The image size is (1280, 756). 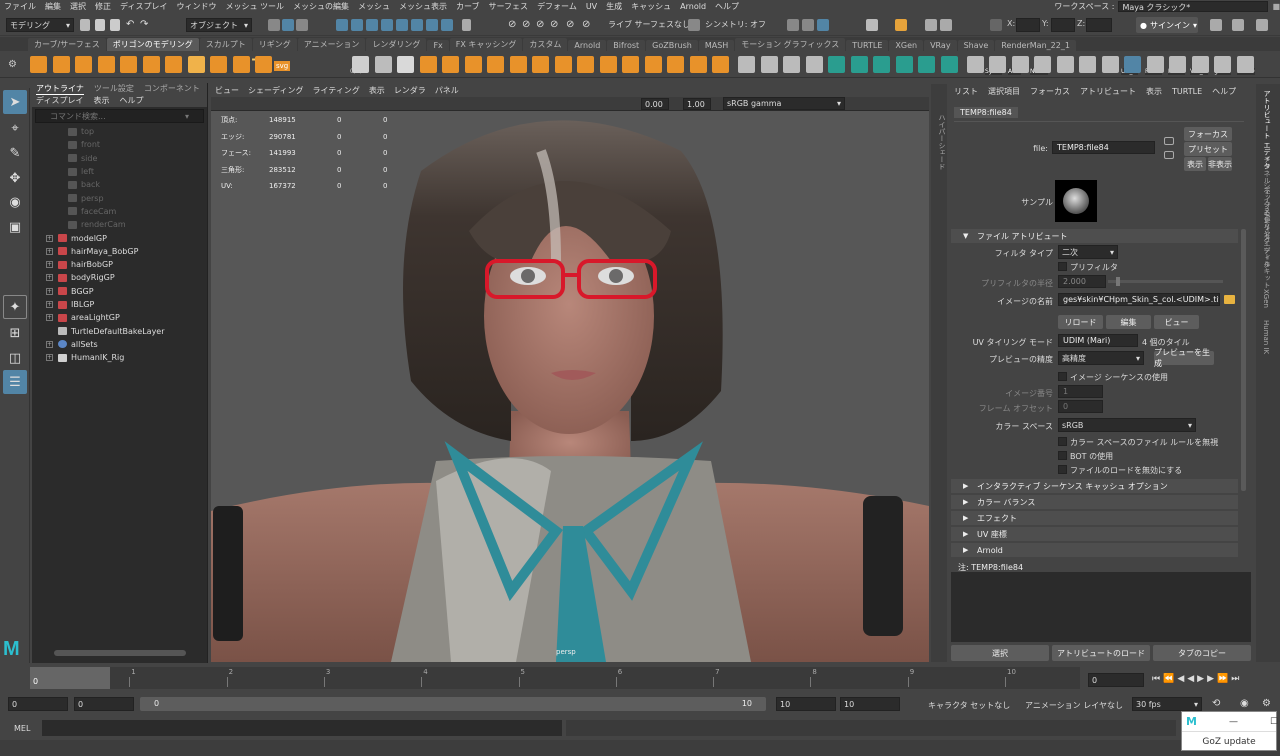 I want to click on use-bot-checkbox, so click(x=1062, y=455).